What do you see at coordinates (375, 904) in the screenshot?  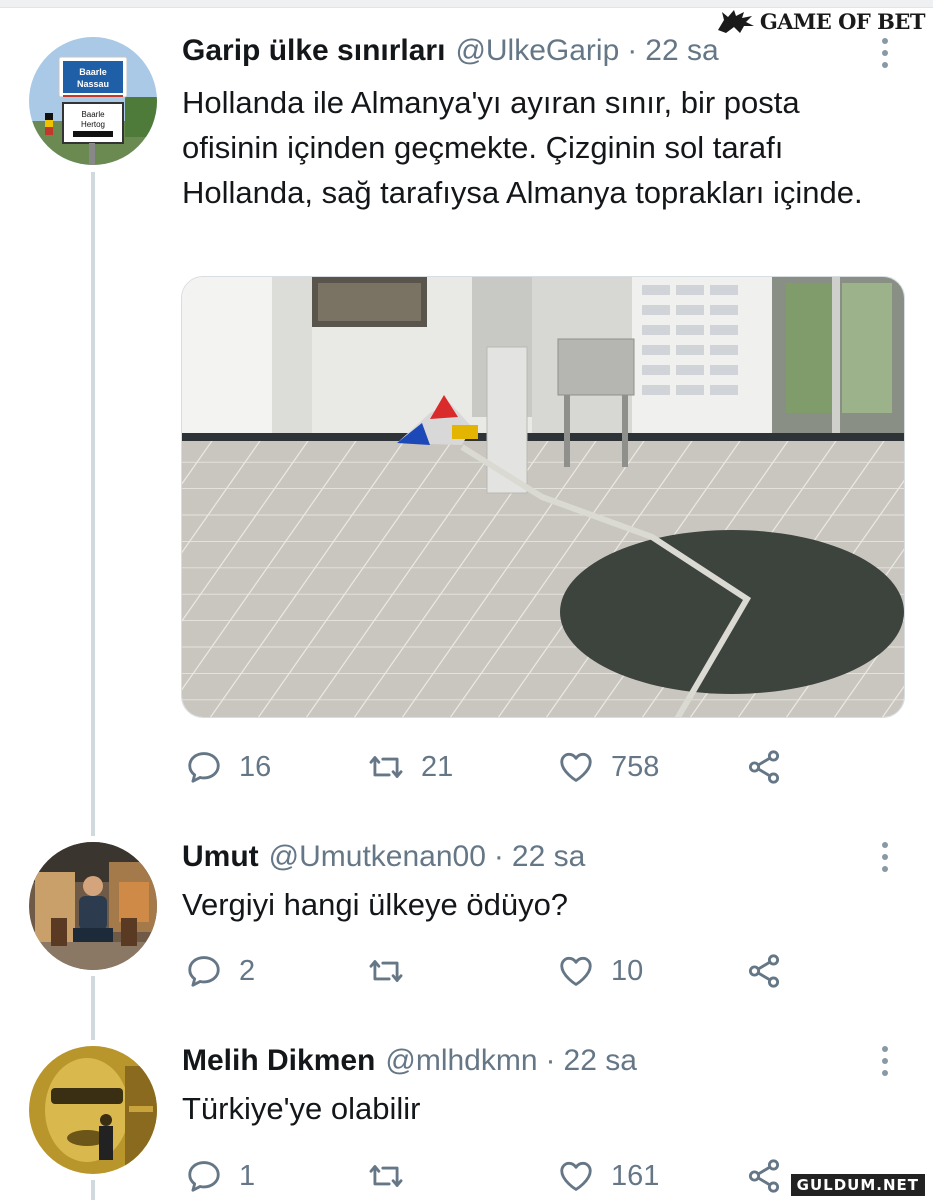 I see `tweet-text: Vergiyi hangi ülkeye ödüyo?` at bounding box center [375, 904].